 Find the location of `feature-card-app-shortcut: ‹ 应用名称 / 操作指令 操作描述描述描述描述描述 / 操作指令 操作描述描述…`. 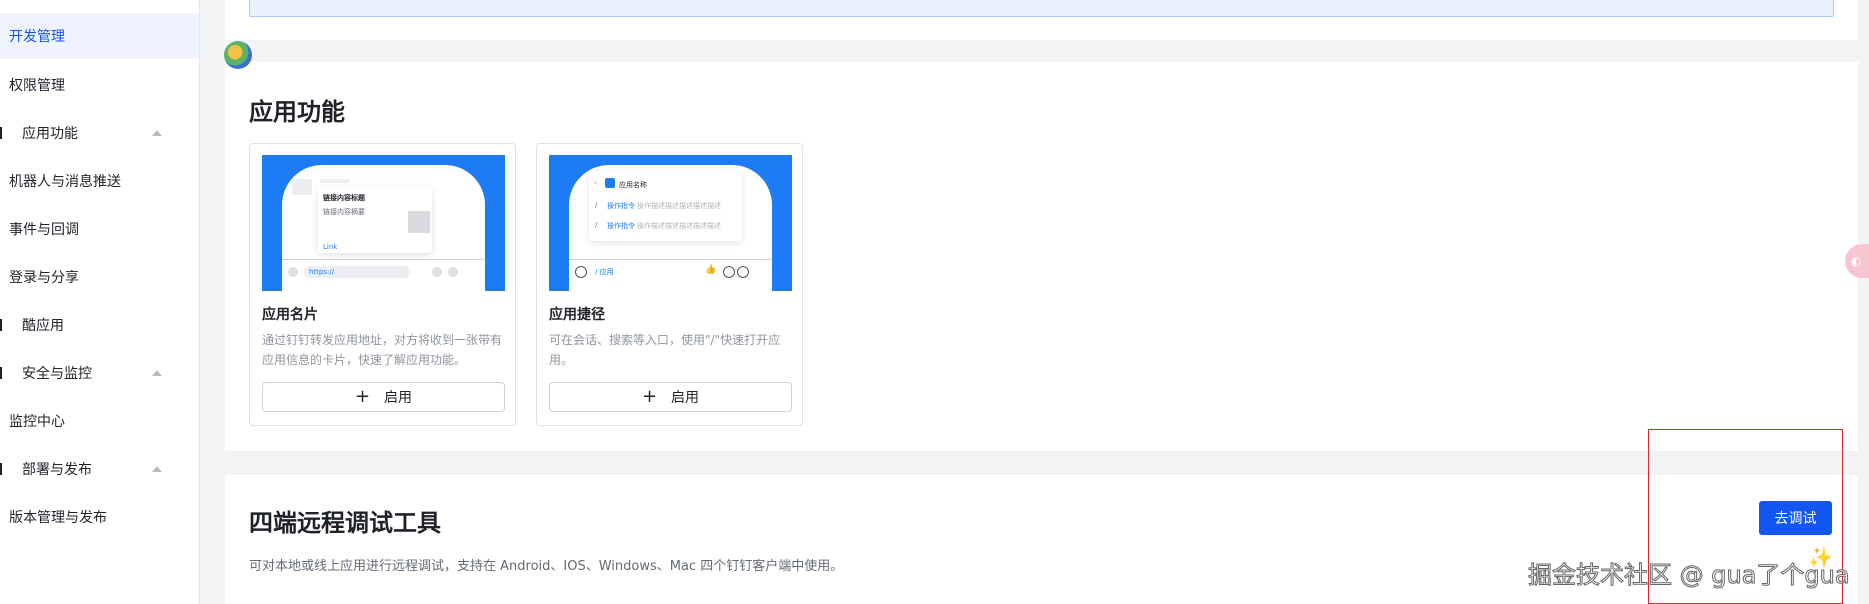

feature-card-app-shortcut: ‹ 应用名称 / 操作指令 操作描述描述描述描述描述 / 操作指令 操作描述描述… is located at coordinates (669, 284).